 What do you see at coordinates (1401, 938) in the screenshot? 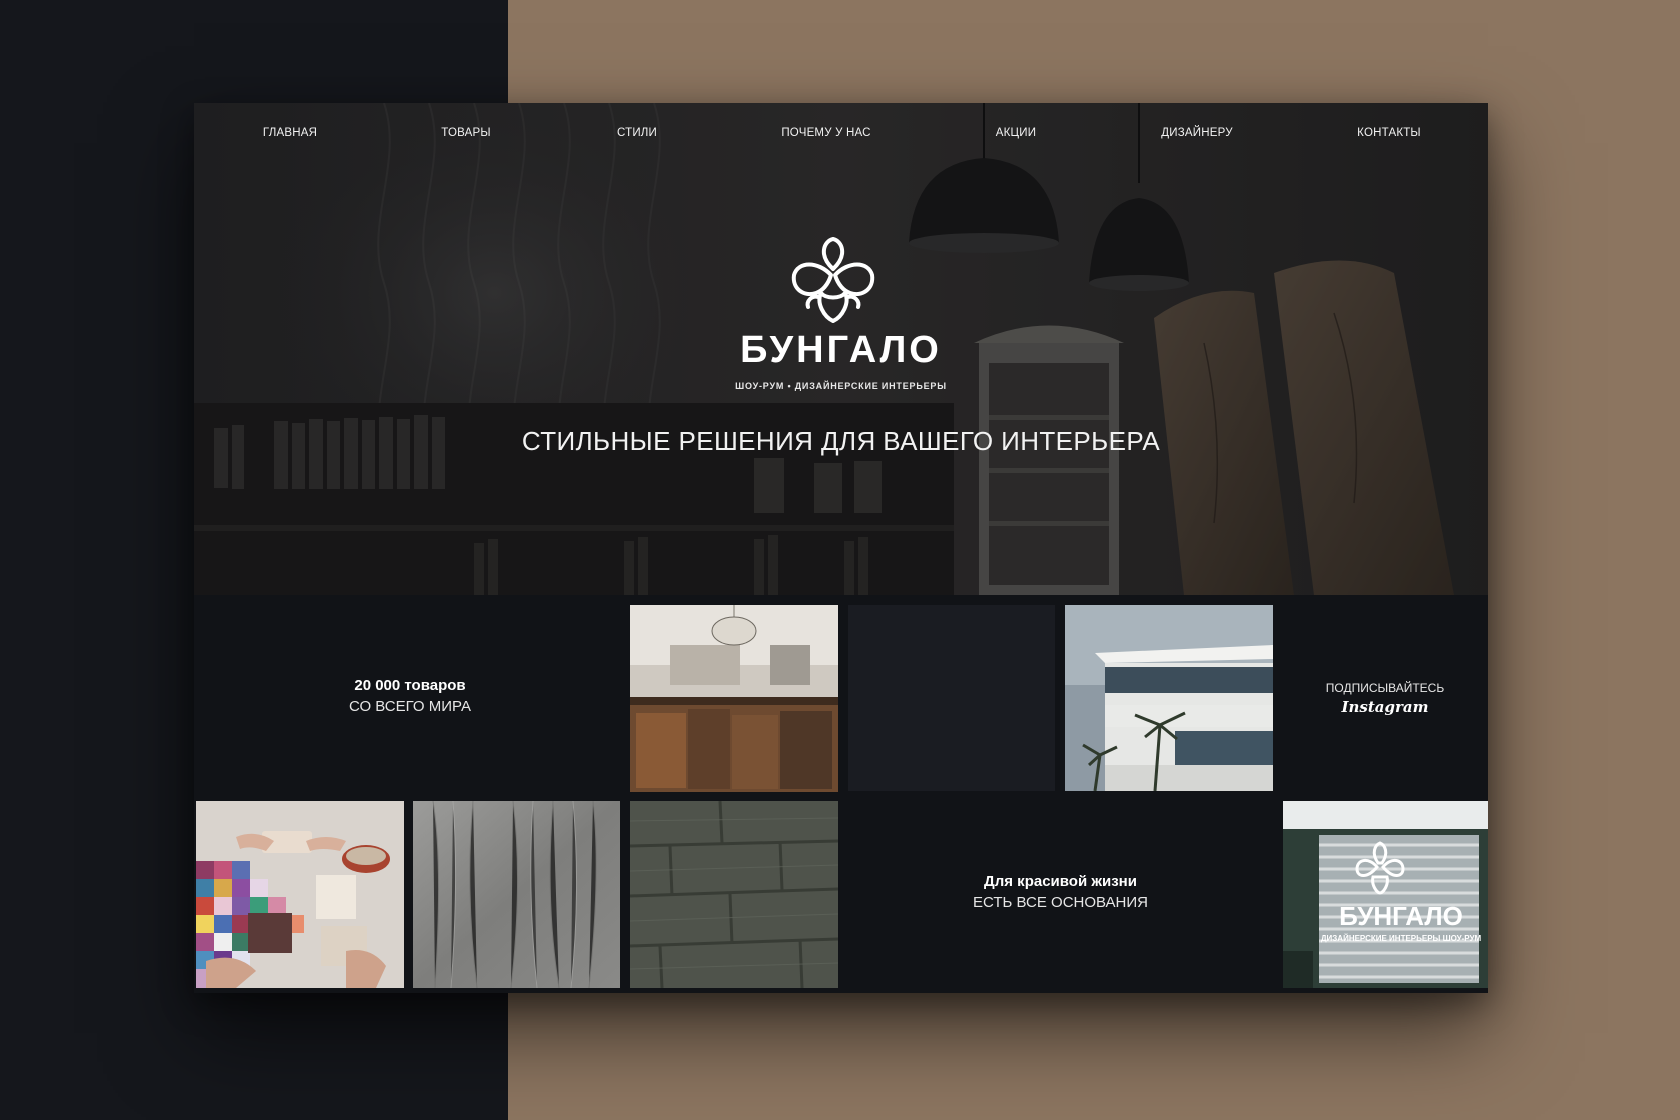
I see `storefront-sub: ДИЗАЙНЕРСКИЕ ИНТЕРЬЕРЫ ШОУ-РУМ` at bounding box center [1401, 938].